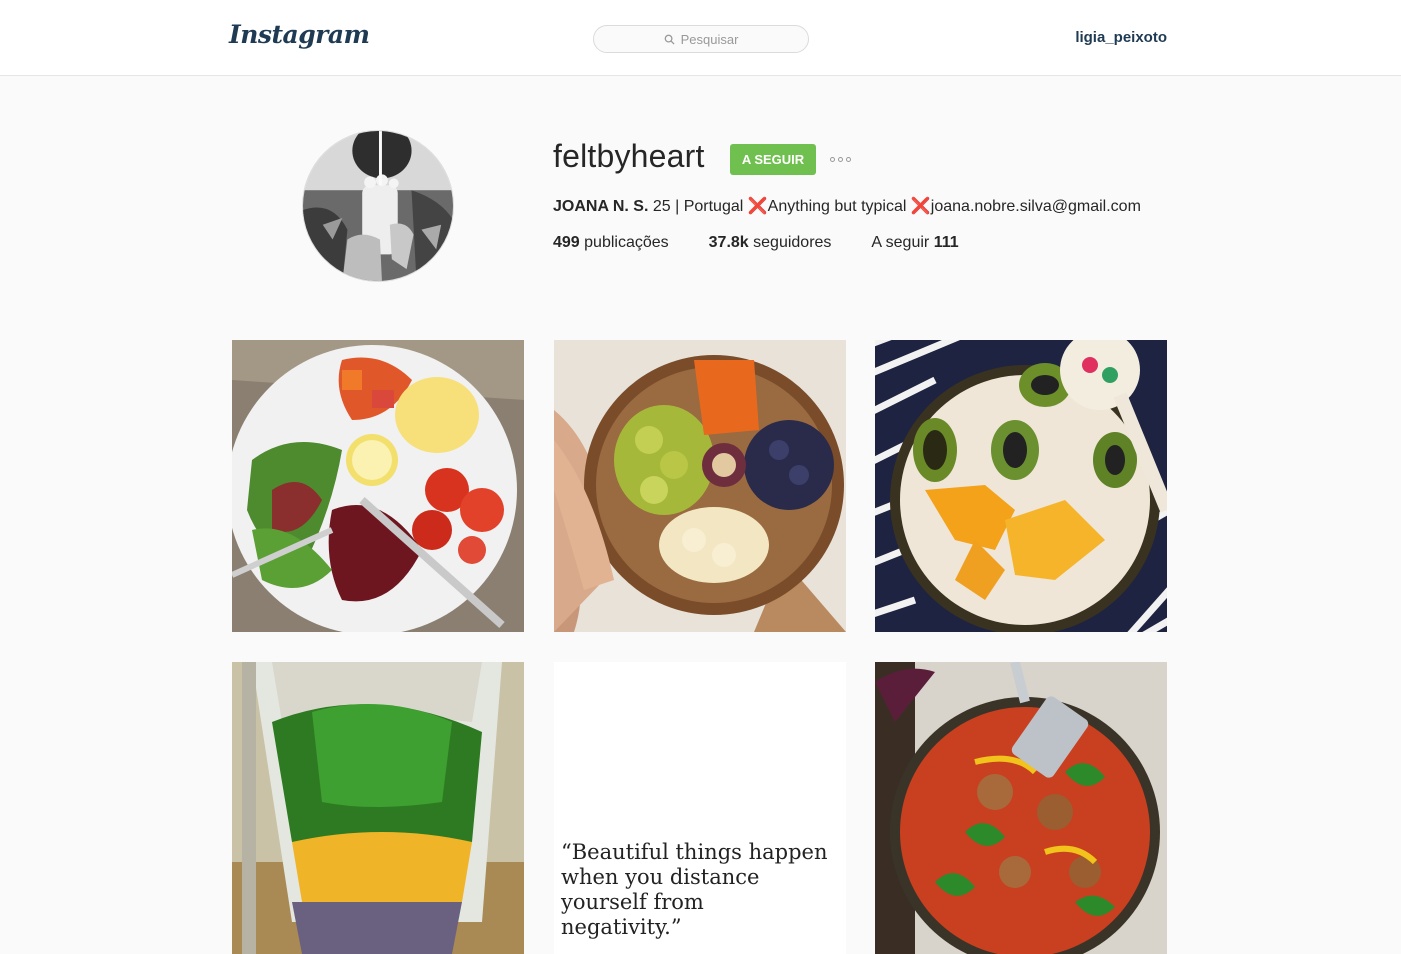 This screenshot has width=1401, height=954. I want to click on profile-fullname: JOANA N. S., so click(601, 206).